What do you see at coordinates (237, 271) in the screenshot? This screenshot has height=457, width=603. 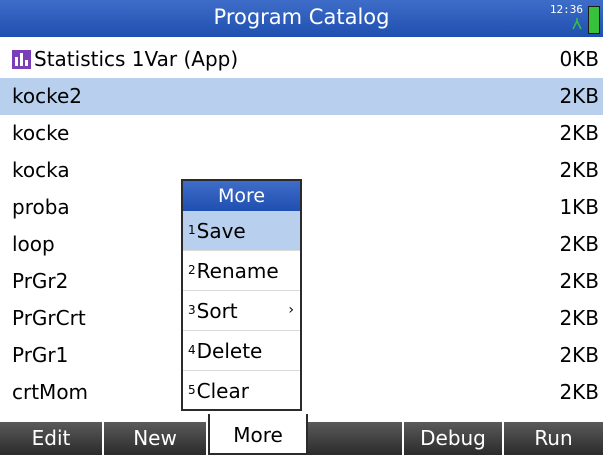 I see `menu-item-label: Rename` at bounding box center [237, 271].